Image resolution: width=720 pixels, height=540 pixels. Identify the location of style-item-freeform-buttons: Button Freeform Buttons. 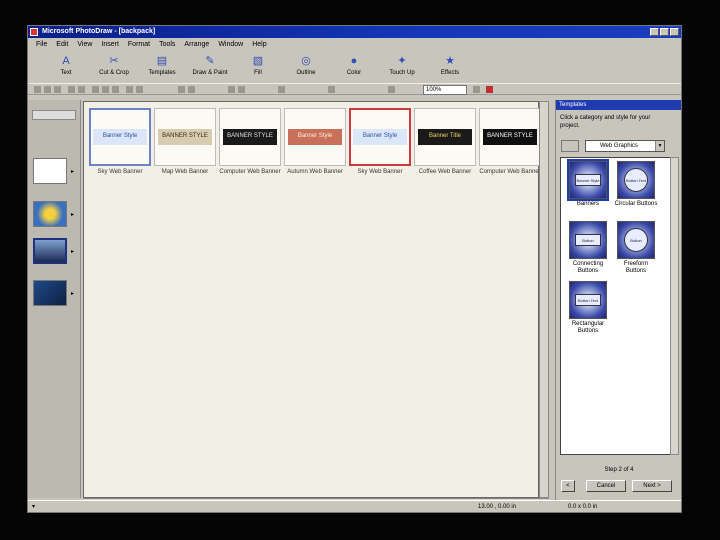
(636, 248).